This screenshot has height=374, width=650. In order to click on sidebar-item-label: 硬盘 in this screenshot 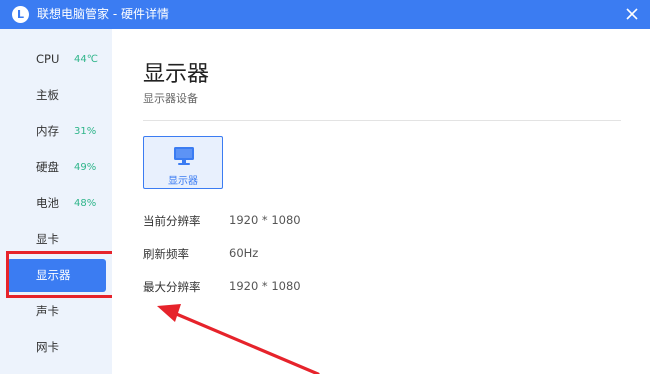, I will do `click(47, 167)`.